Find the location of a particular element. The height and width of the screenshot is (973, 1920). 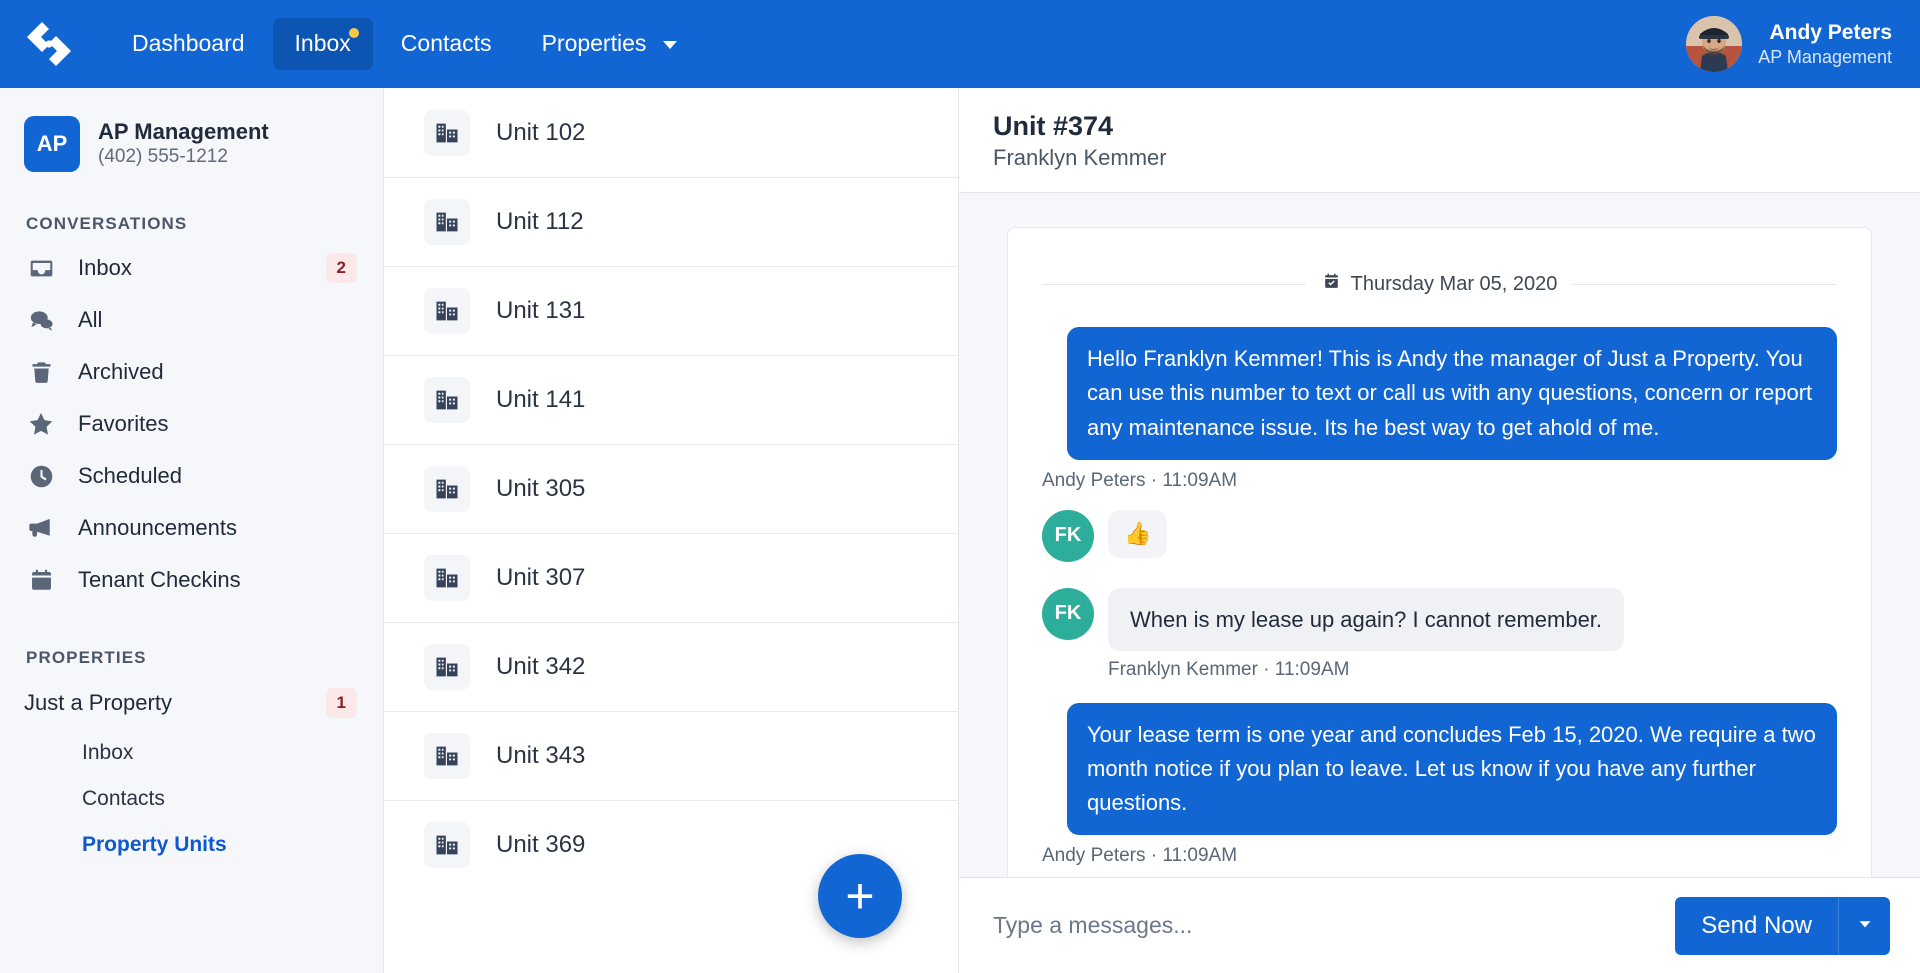

list-item: Unit 342 is located at coordinates (671, 666).